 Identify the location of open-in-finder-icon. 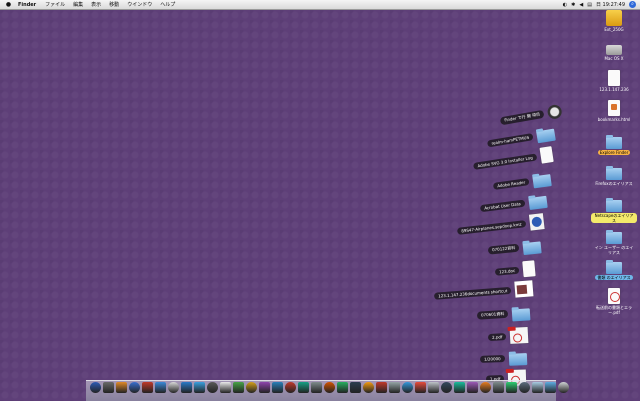
(554, 111).